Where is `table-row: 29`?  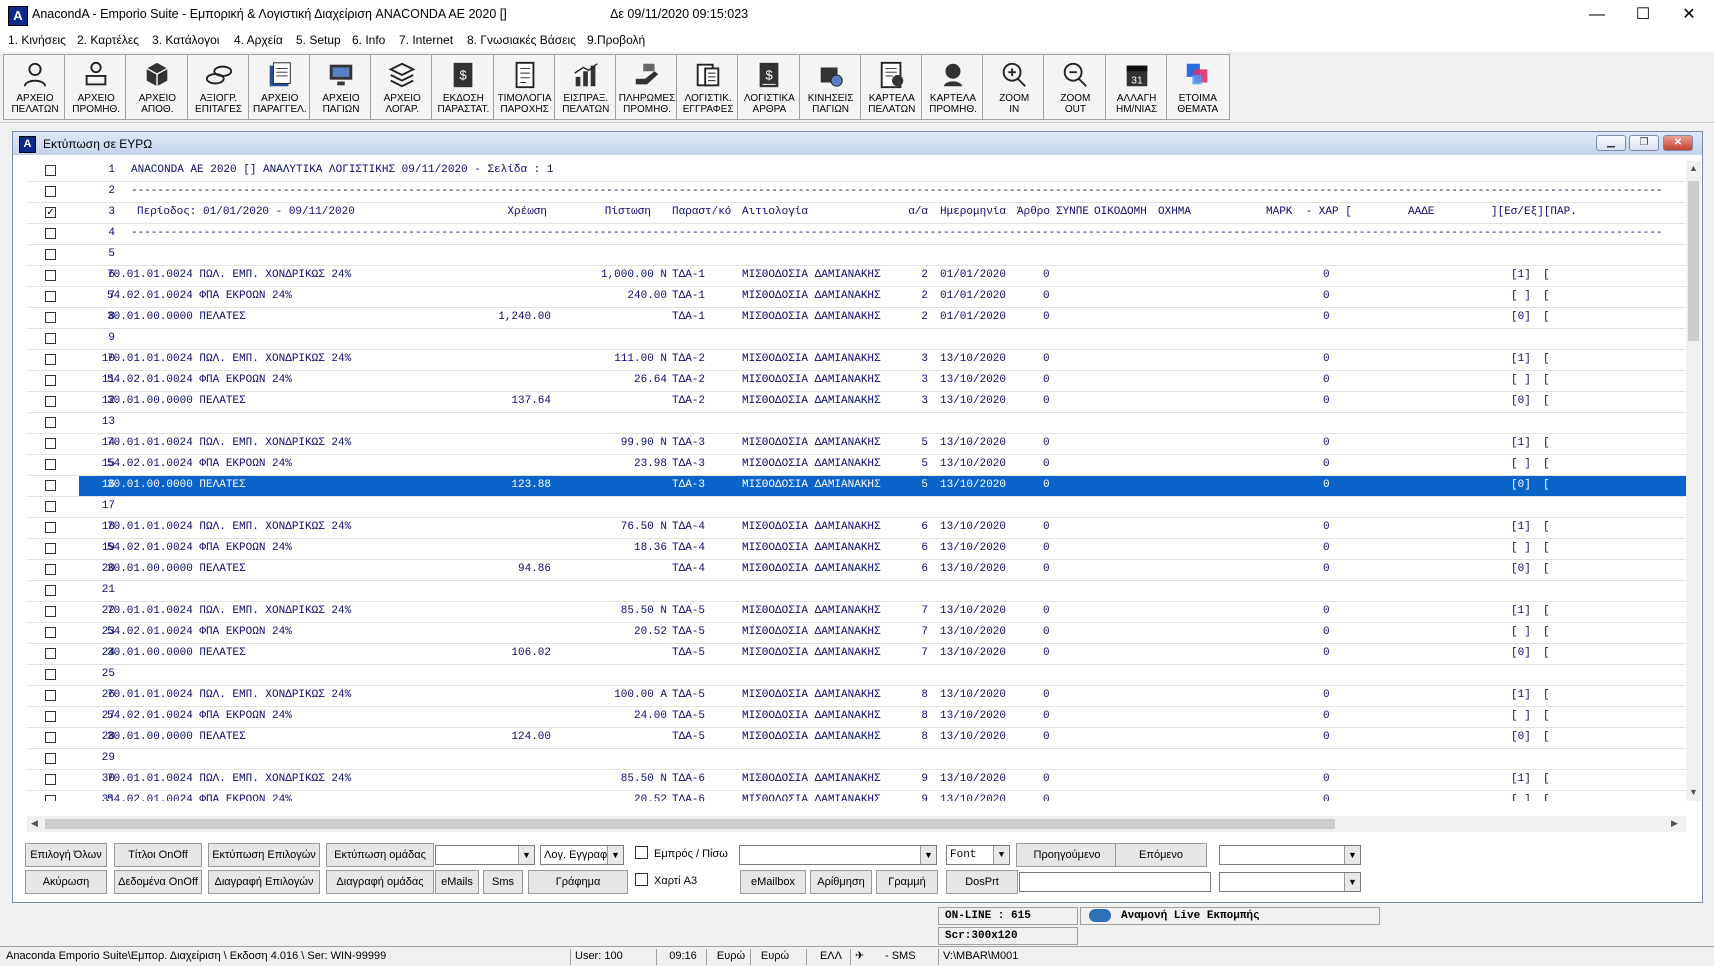 table-row: 29 is located at coordinates (862, 759).